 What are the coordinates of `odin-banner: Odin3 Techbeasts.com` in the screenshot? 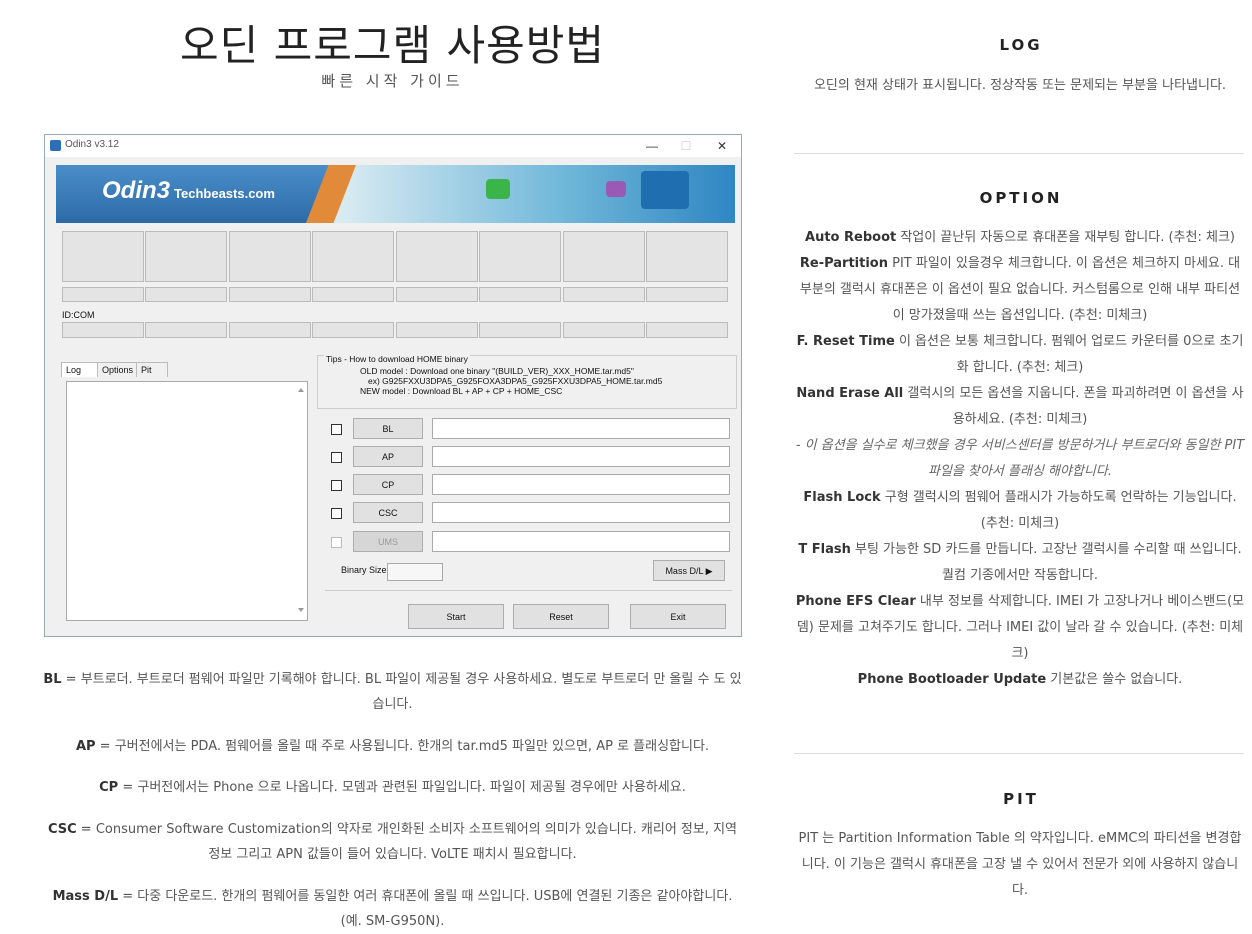 It's located at (395, 194).